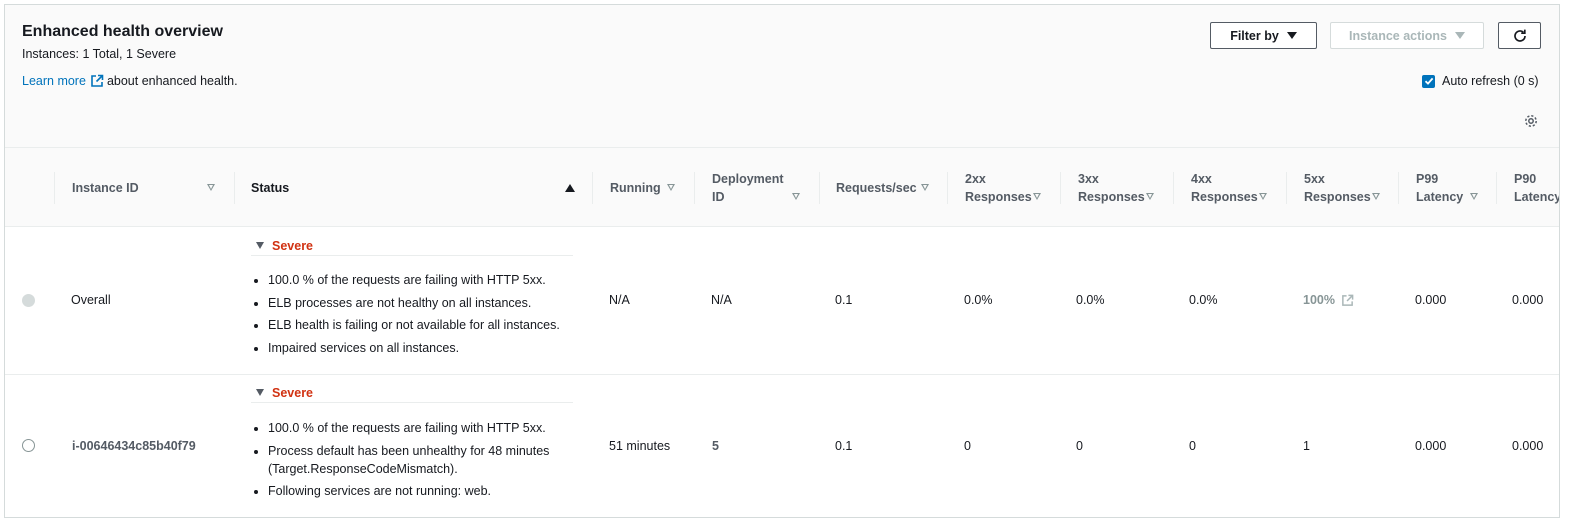 The image size is (1573, 529). Describe the element at coordinates (1003, 187) in the screenshot. I see `column-header-2xx: 2xx Responses` at that location.